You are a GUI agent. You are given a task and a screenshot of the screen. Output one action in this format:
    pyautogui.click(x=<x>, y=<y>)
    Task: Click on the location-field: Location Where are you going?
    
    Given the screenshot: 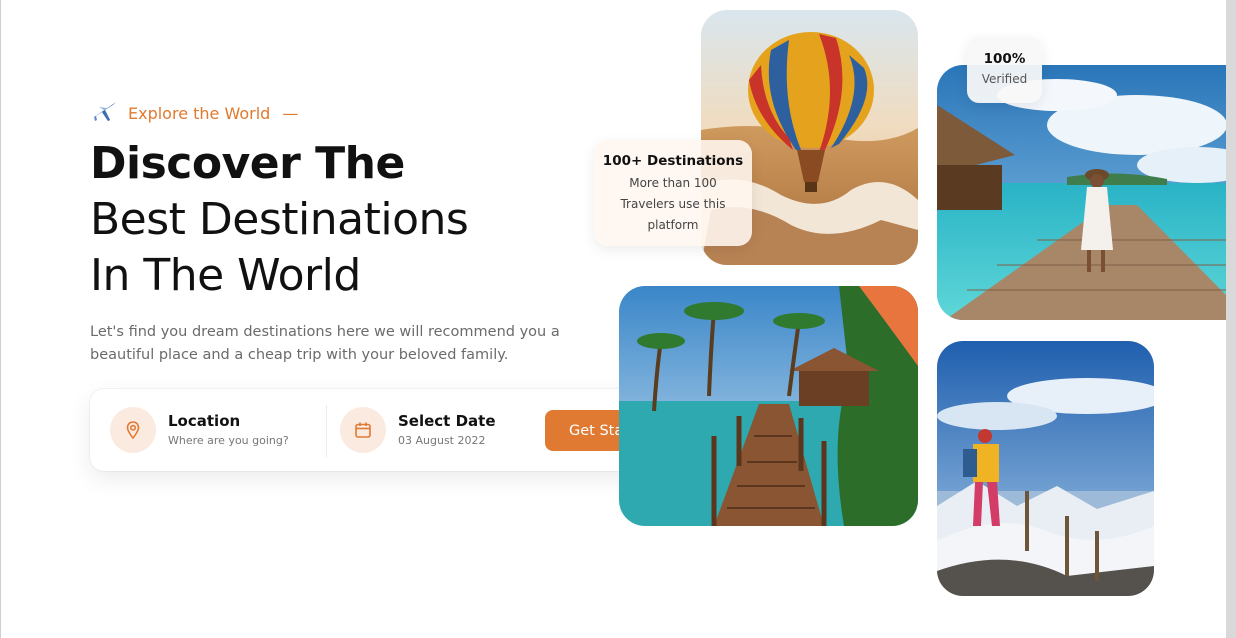 What is the action you would take?
    pyautogui.click(x=199, y=430)
    